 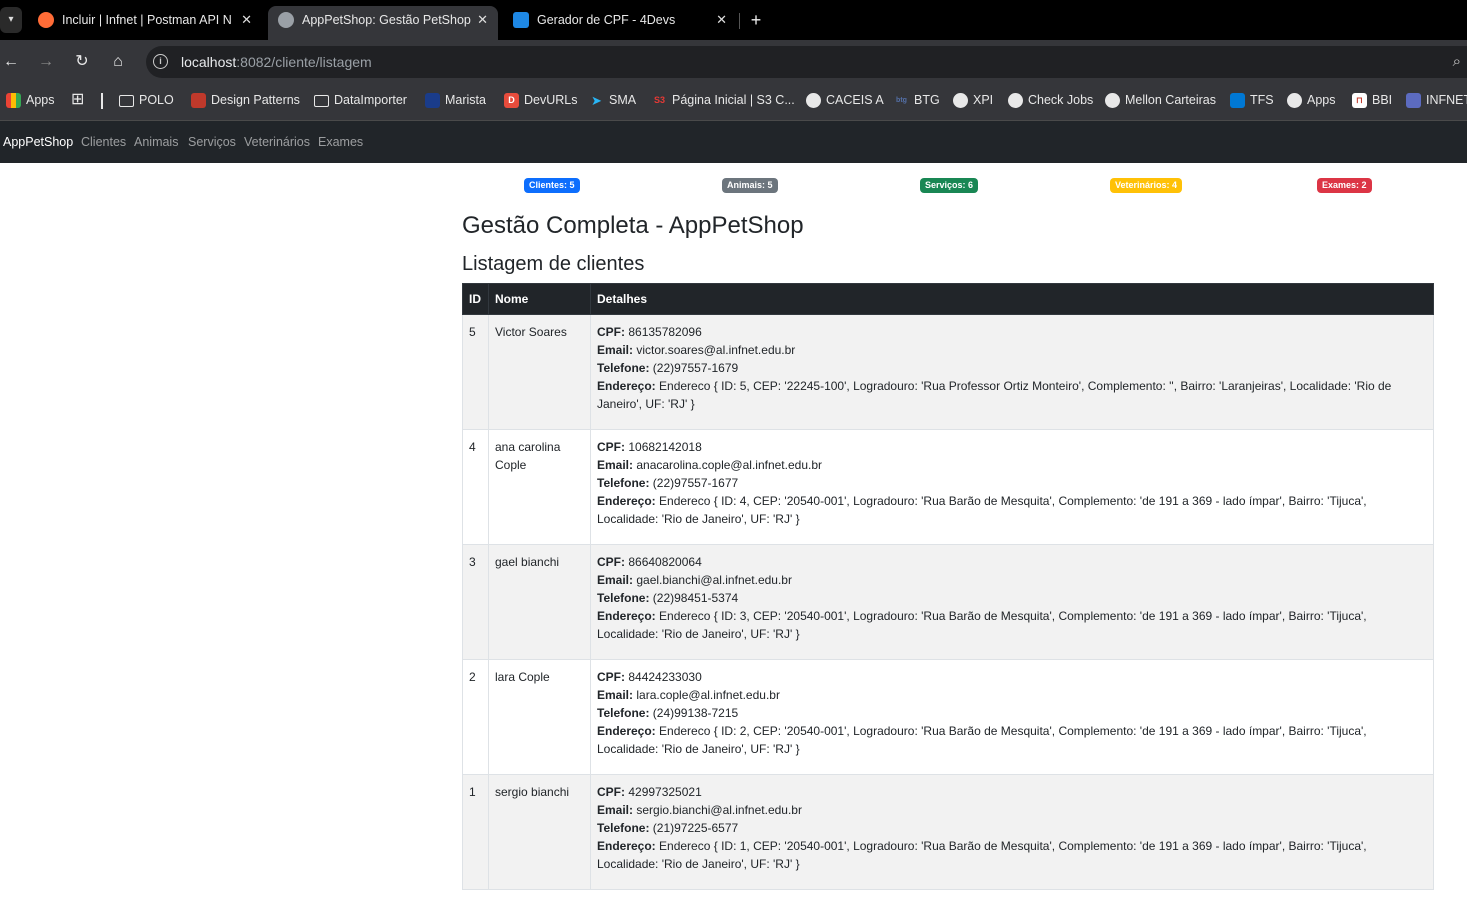 I want to click on forward-arrow-icon: →, so click(x=46, y=62).